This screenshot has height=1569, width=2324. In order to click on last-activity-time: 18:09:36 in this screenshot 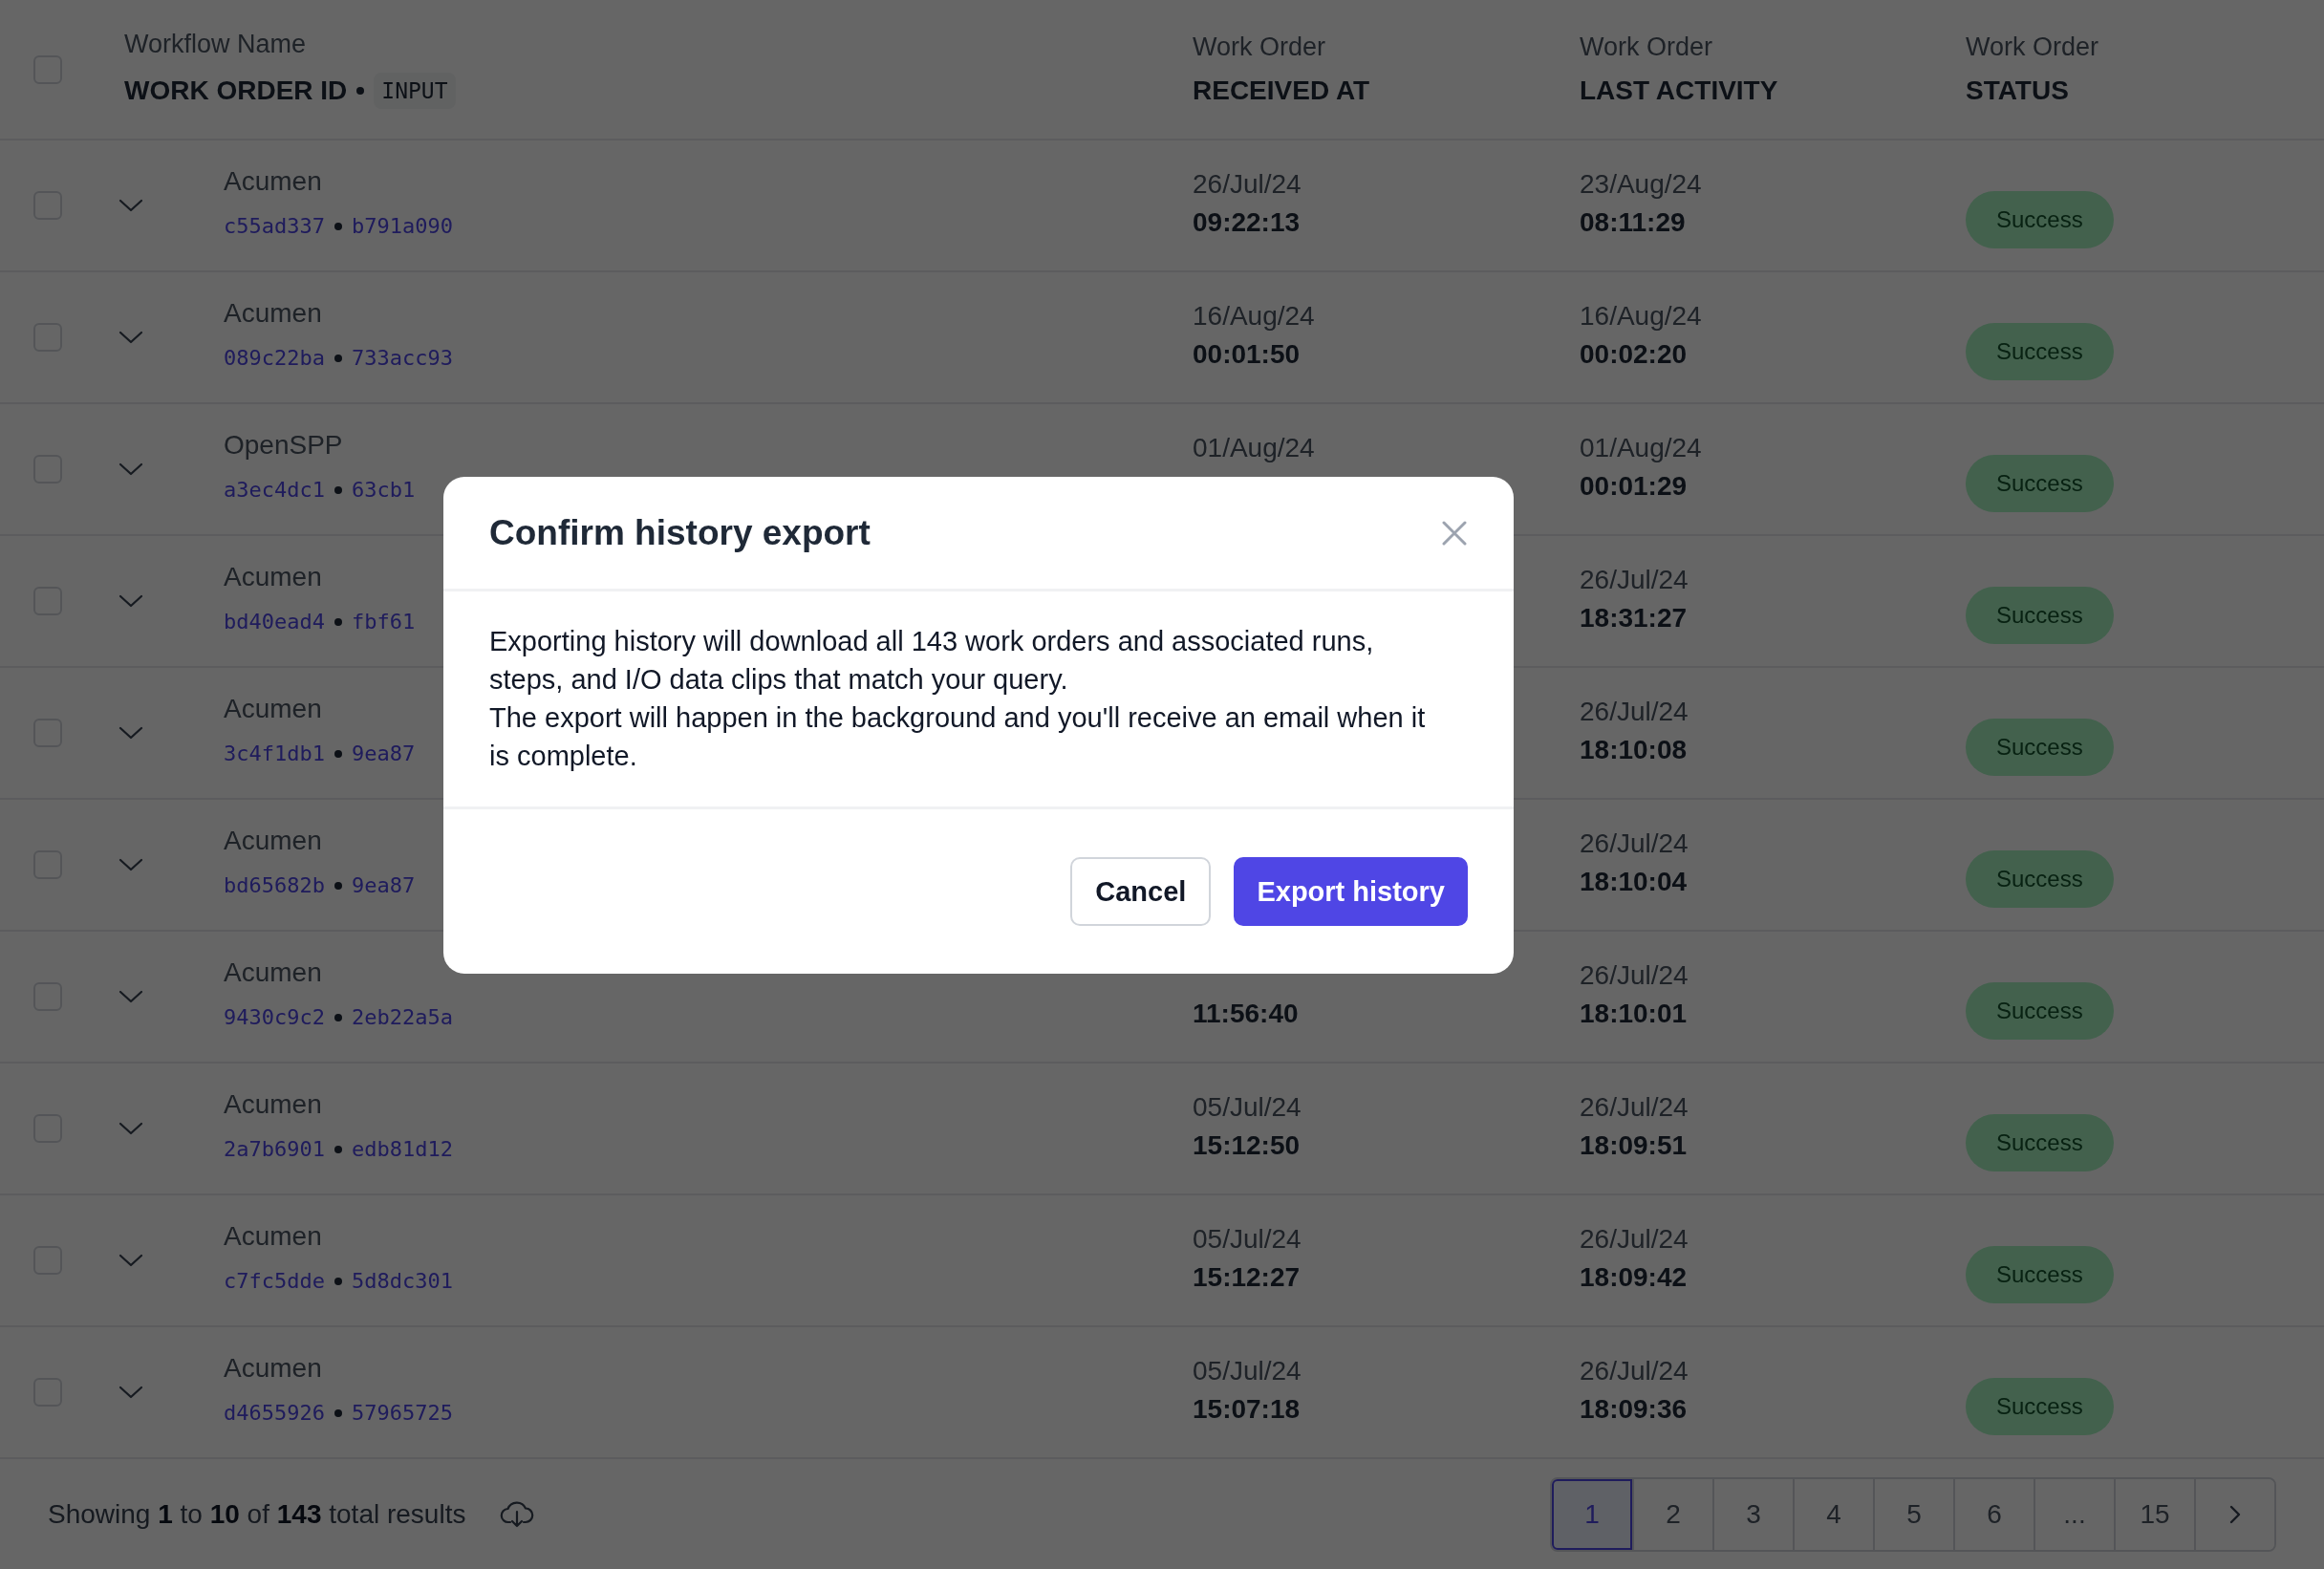, I will do `click(1634, 1409)`.